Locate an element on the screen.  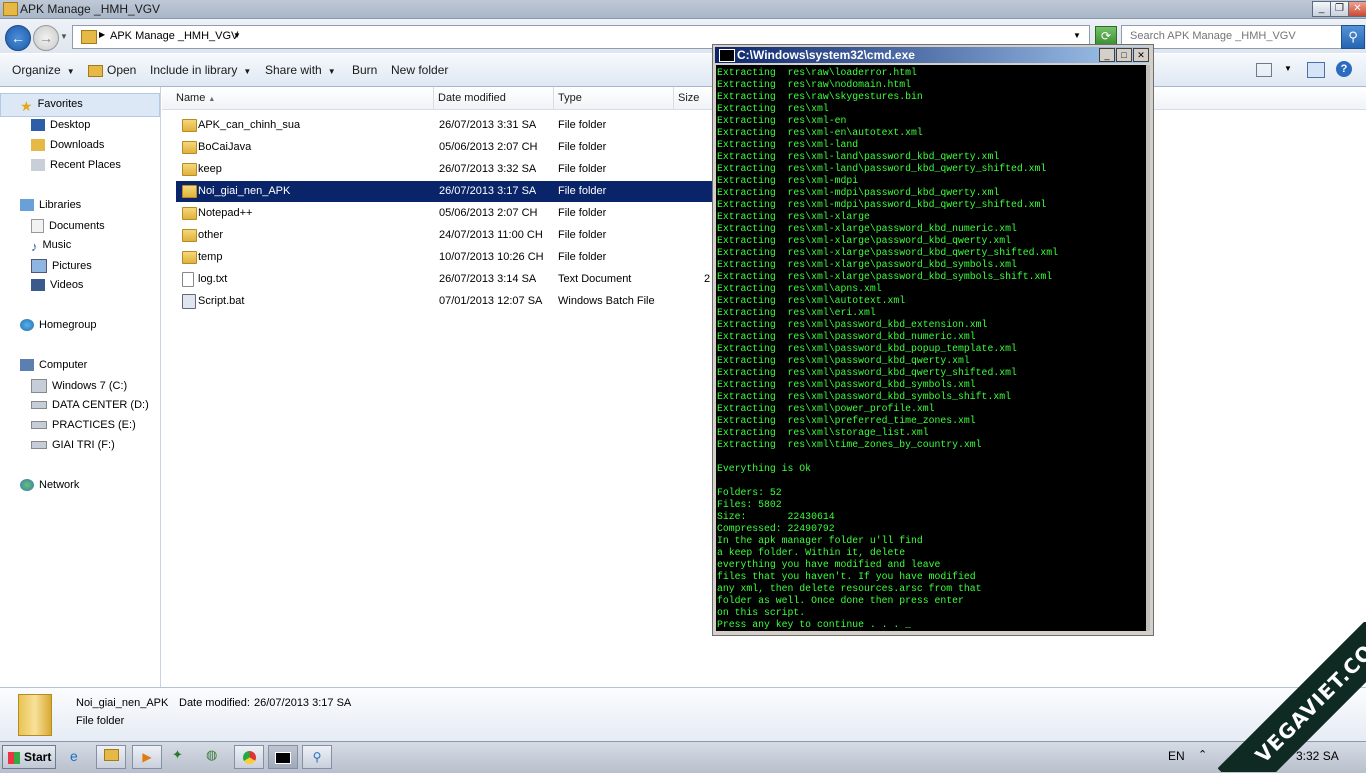
file-date: 26/07/2013 3:31 SA is located at coordinates (488, 125).